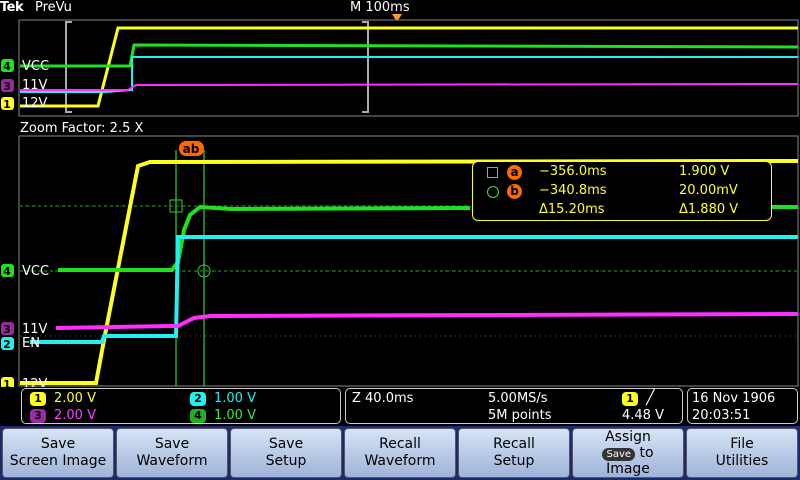 The width and height of the screenshot is (800, 480). What do you see at coordinates (7, 344) in the screenshot?
I see `svg-text: 2` at bounding box center [7, 344].